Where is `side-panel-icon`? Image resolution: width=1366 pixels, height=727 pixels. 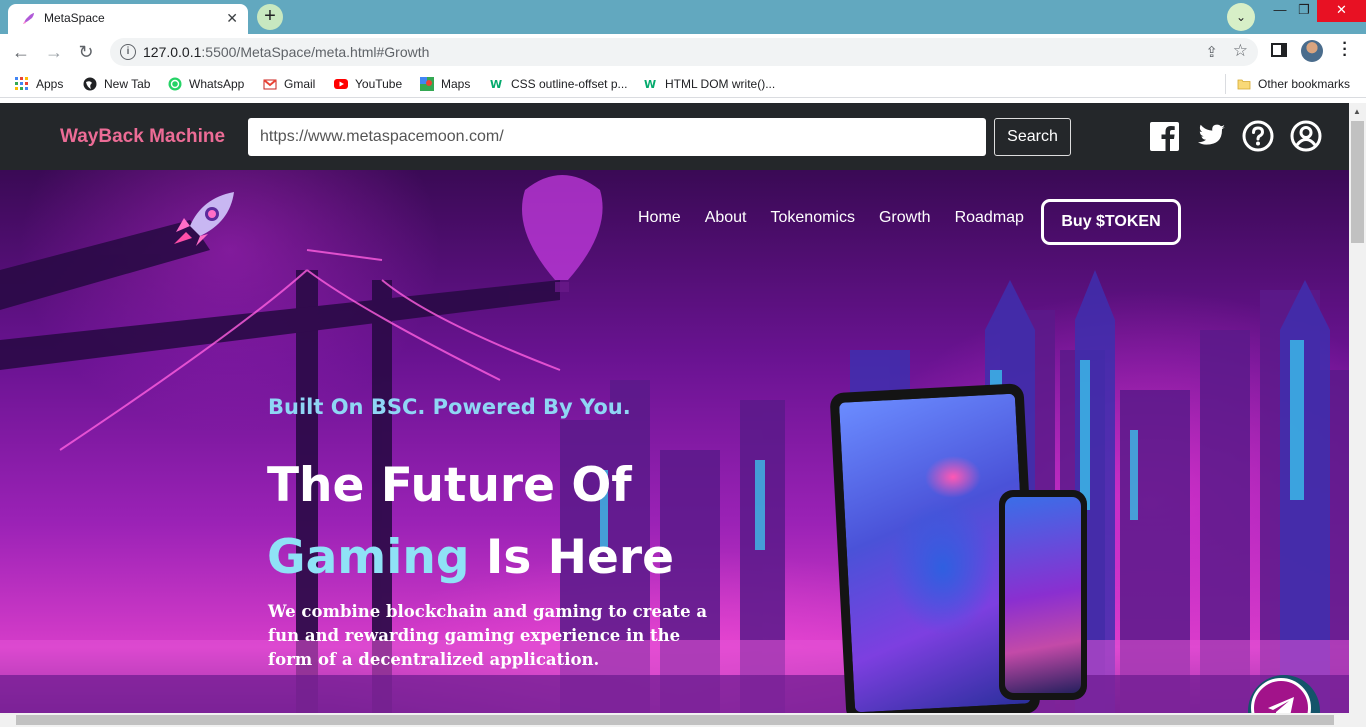
side-panel-icon is located at coordinates (1279, 50).